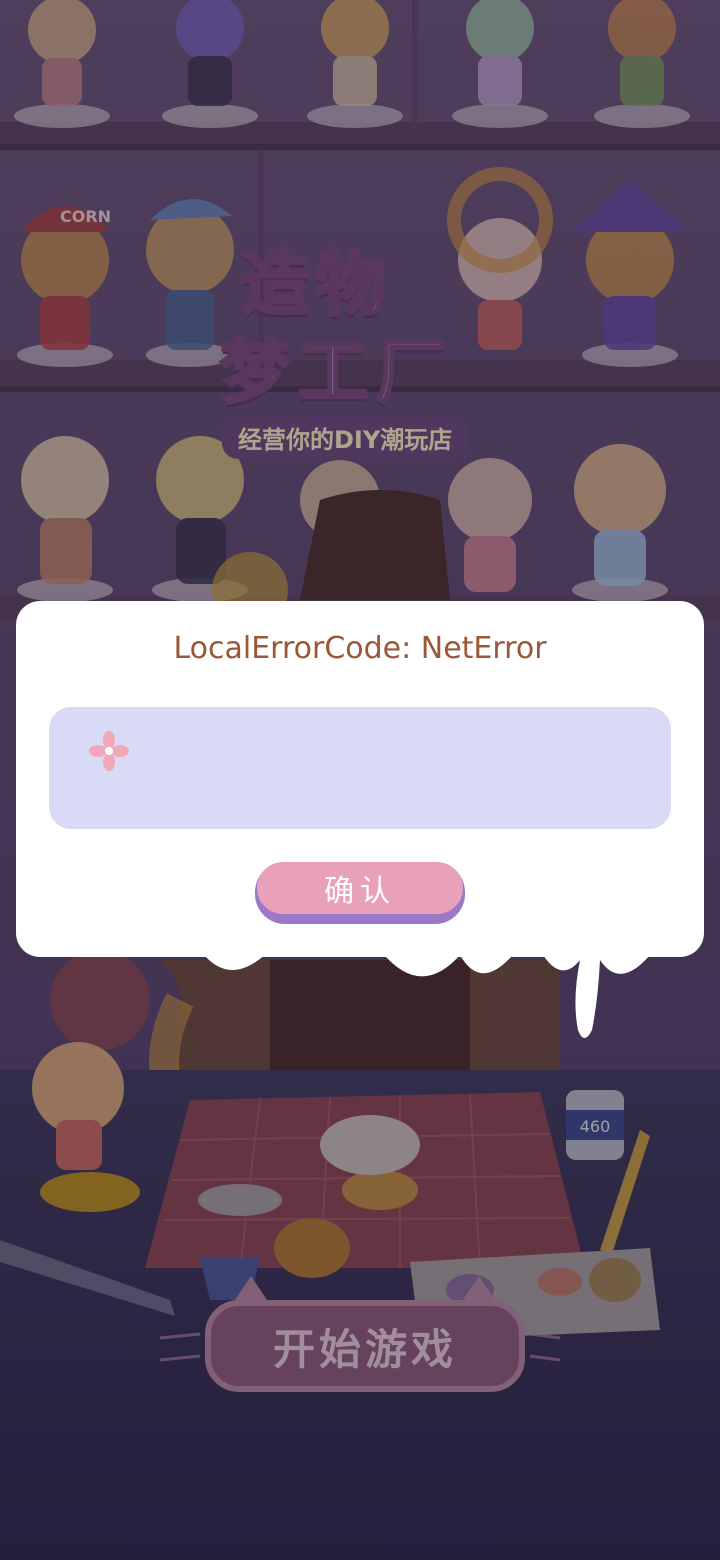 The height and width of the screenshot is (1560, 720). What do you see at coordinates (360, 648) in the screenshot?
I see `dialog-title: LocalErrorCode: NetError` at bounding box center [360, 648].